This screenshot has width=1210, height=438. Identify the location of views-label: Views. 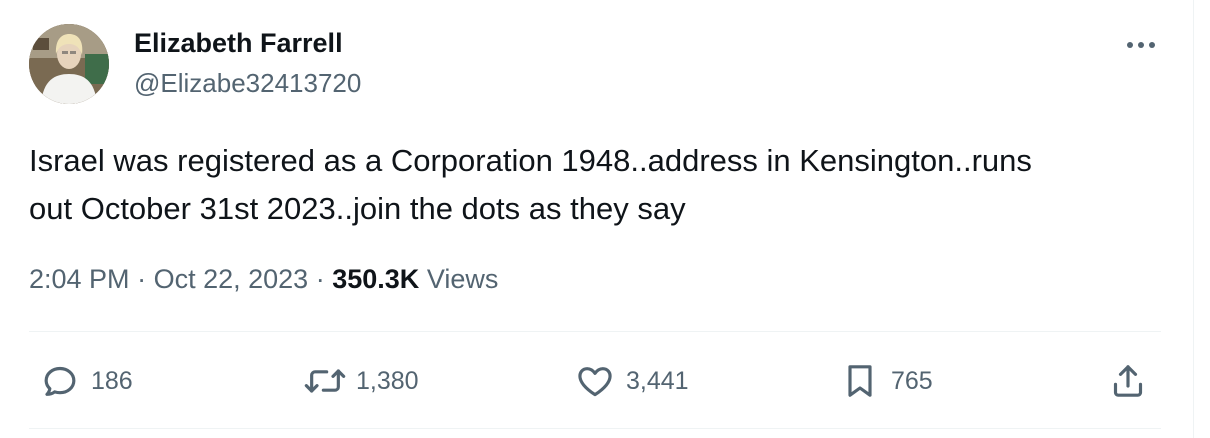
(462, 279).